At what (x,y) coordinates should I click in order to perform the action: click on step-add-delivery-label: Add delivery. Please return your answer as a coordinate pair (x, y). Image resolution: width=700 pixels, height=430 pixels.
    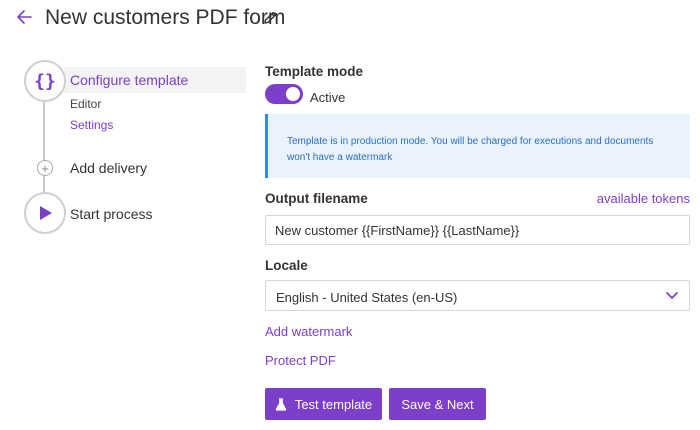
    Looking at the image, I should click on (108, 168).